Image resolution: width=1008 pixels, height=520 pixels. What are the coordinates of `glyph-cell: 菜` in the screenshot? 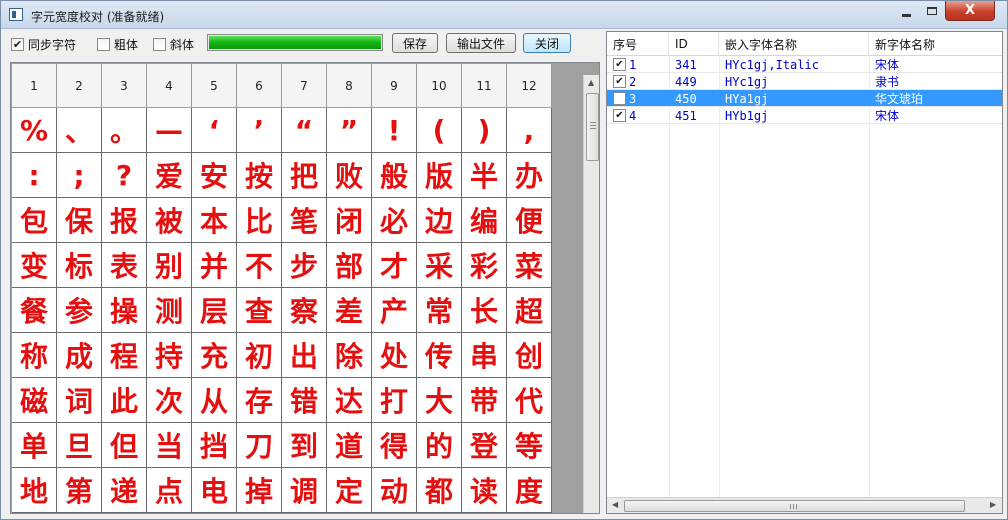 It's located at (529, 265).